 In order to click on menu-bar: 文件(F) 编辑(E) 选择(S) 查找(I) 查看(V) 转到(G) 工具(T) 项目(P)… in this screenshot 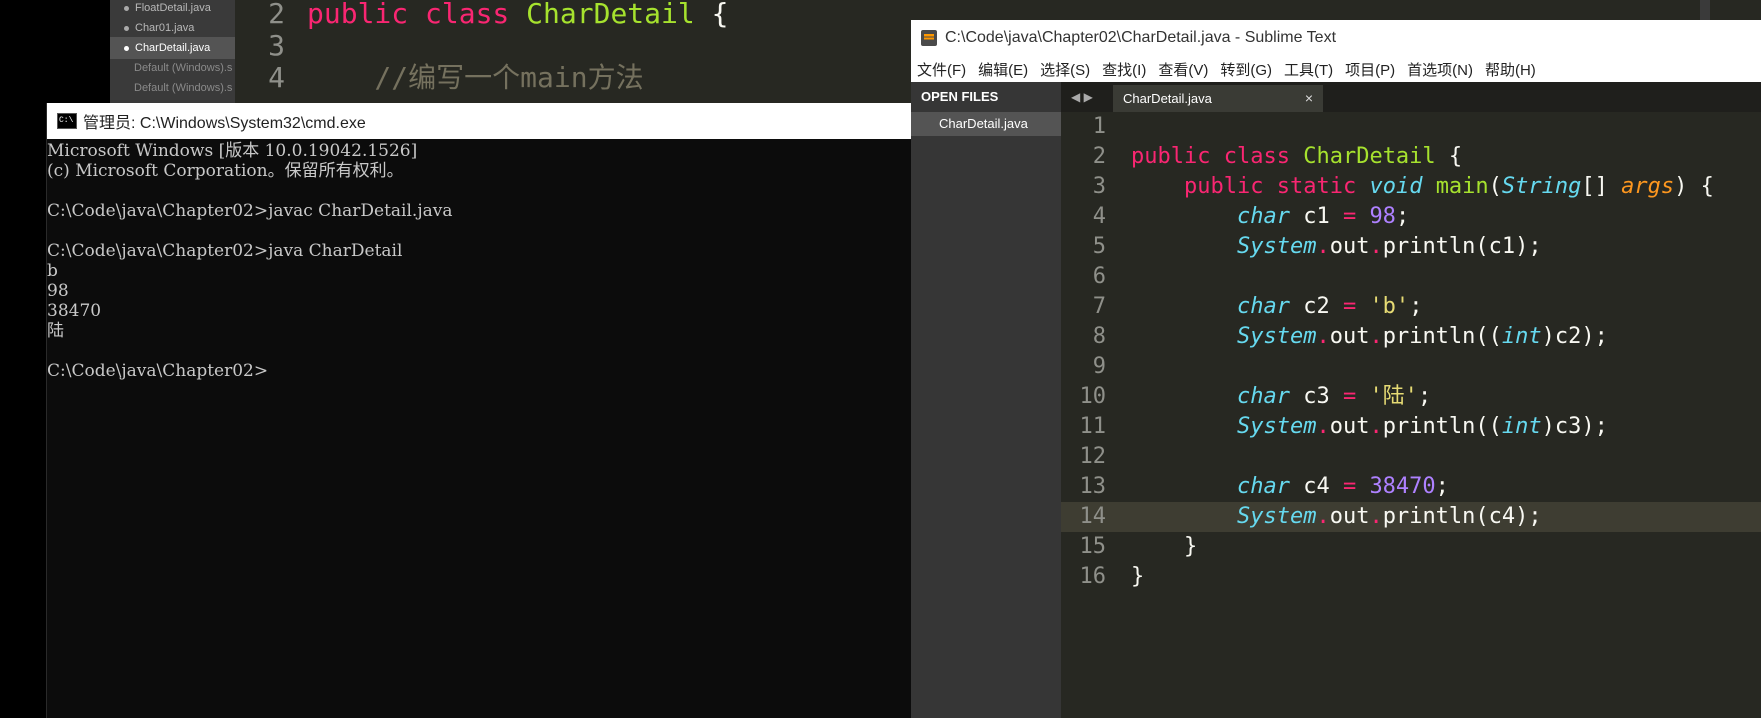, I will do `click(1336, 69)`.